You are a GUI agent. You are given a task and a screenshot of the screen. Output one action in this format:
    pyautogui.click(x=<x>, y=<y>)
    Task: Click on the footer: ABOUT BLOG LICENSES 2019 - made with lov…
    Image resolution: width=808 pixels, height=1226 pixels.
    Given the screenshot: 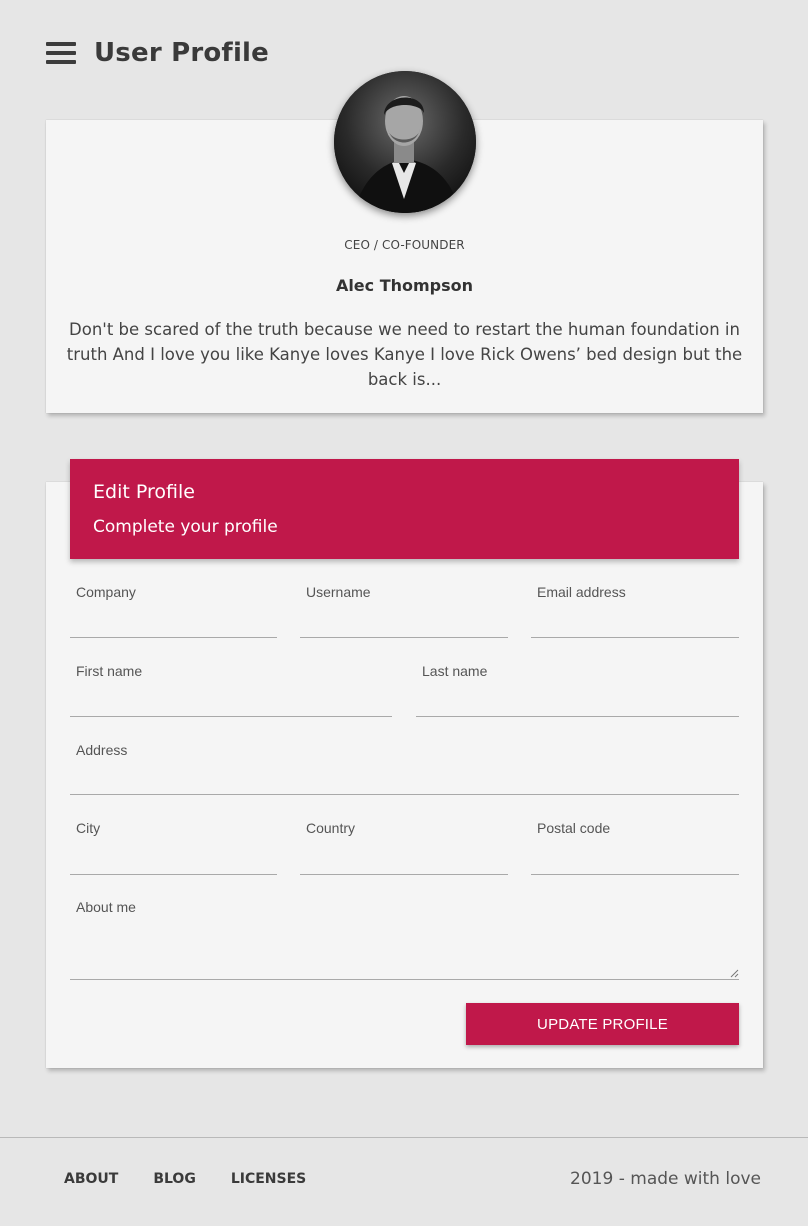 What is the action you would take?
    pyautogui.click(x=404, y=1181)
    